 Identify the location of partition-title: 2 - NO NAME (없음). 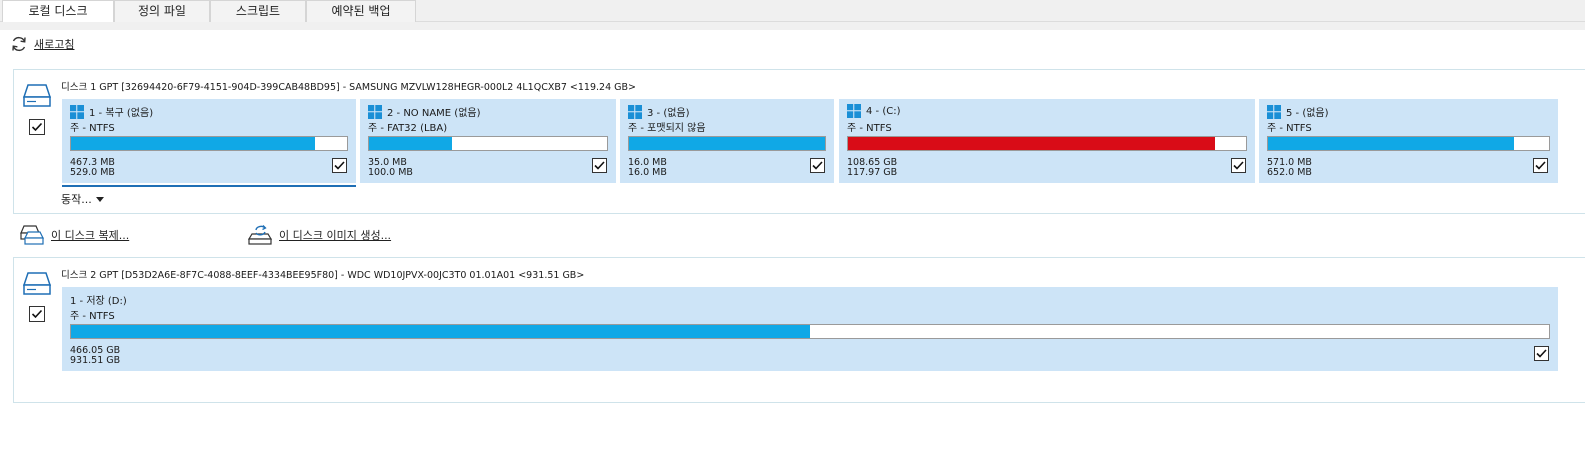
(434, 113).